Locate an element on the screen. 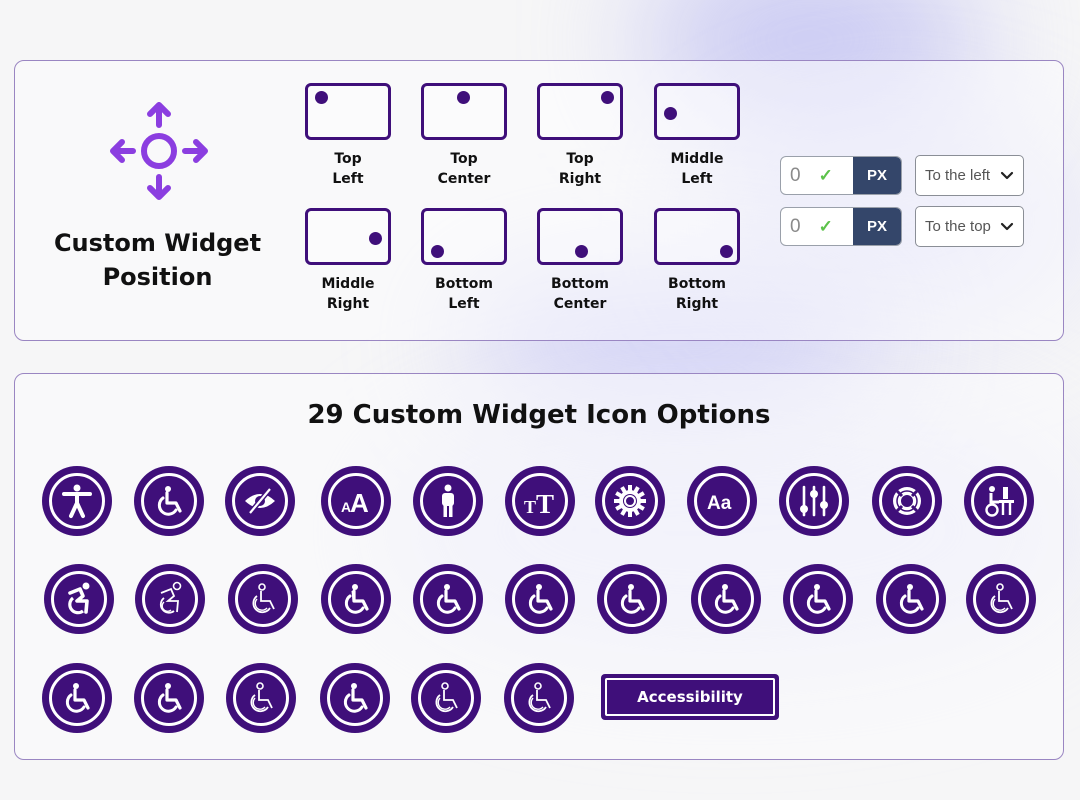 The width and height of the screenshot is (1080, 800). wheelchair-variant-3-icon is located at coordinates (540, 599).